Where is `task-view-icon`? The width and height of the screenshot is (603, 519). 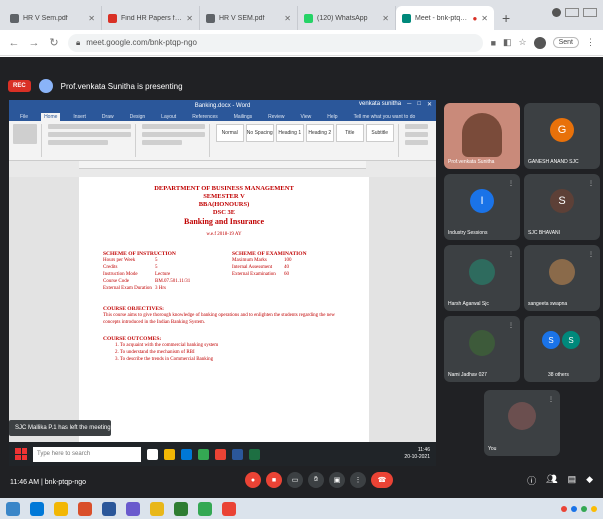
task-view-icon is located at coordinates (152, 454).